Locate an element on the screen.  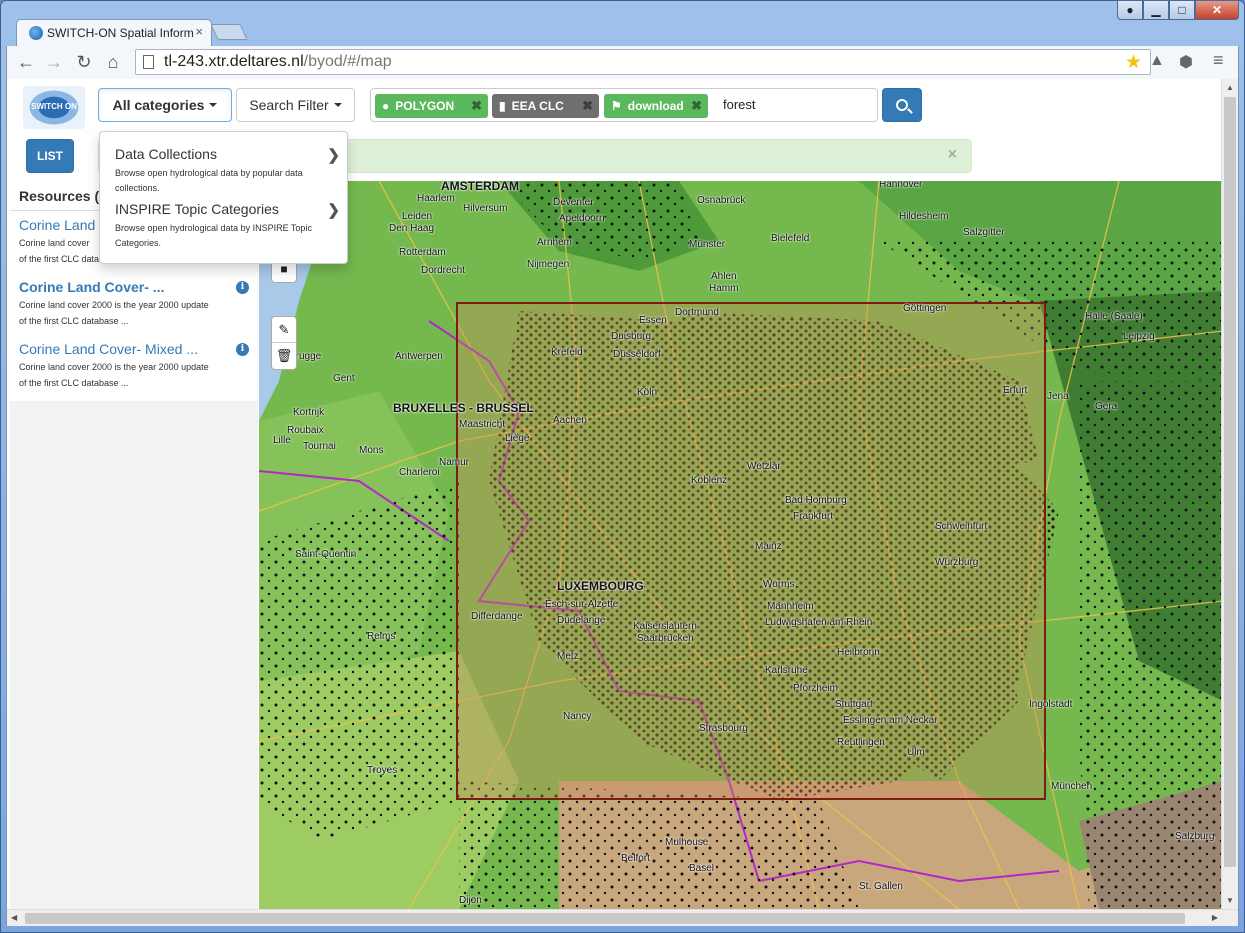
extension-cube-icon: ⬢ is located at coordinates (1186, 62).